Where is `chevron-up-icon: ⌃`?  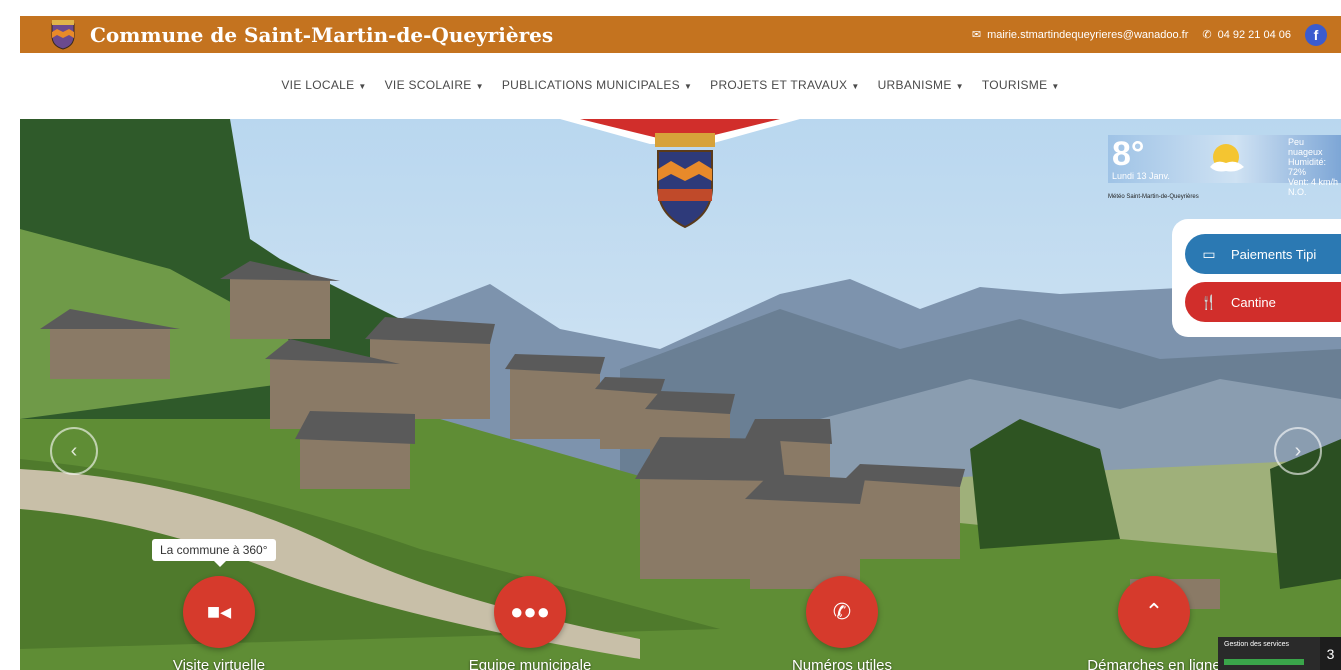 chevron-up-icon: ⌃ is located at coordinates (1154, 611).